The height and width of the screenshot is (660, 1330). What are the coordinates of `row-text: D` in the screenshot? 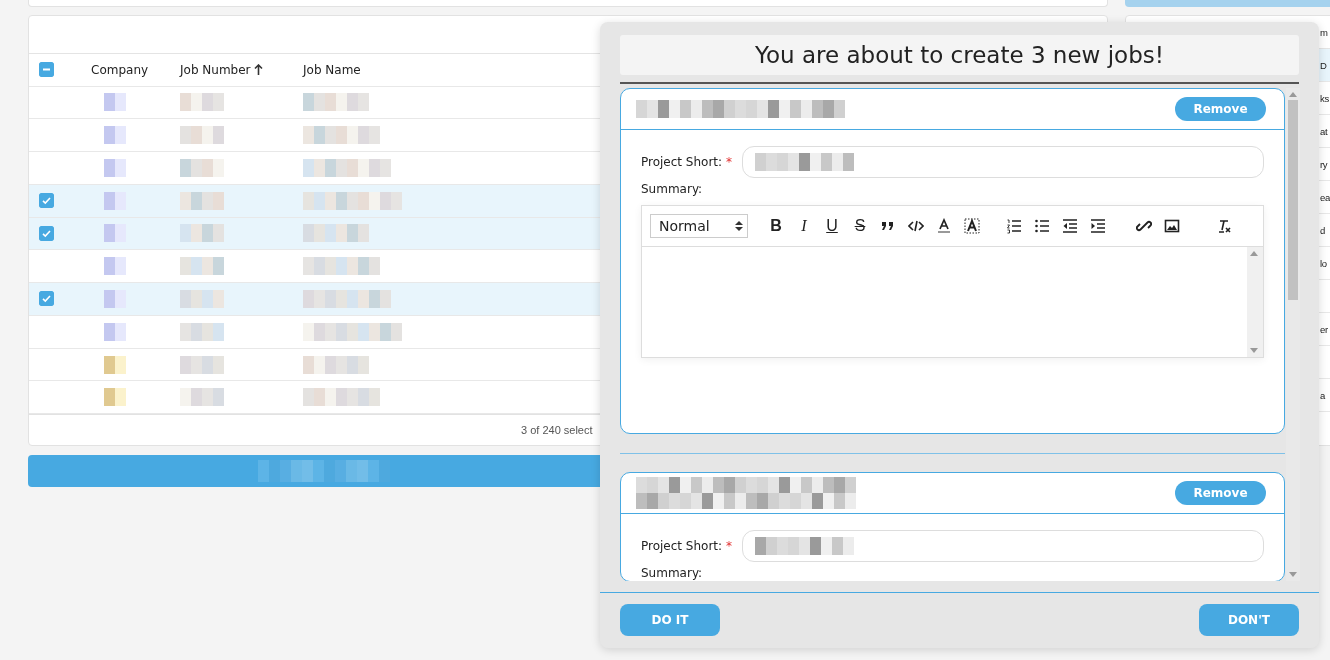 It's located at (1323, 65).